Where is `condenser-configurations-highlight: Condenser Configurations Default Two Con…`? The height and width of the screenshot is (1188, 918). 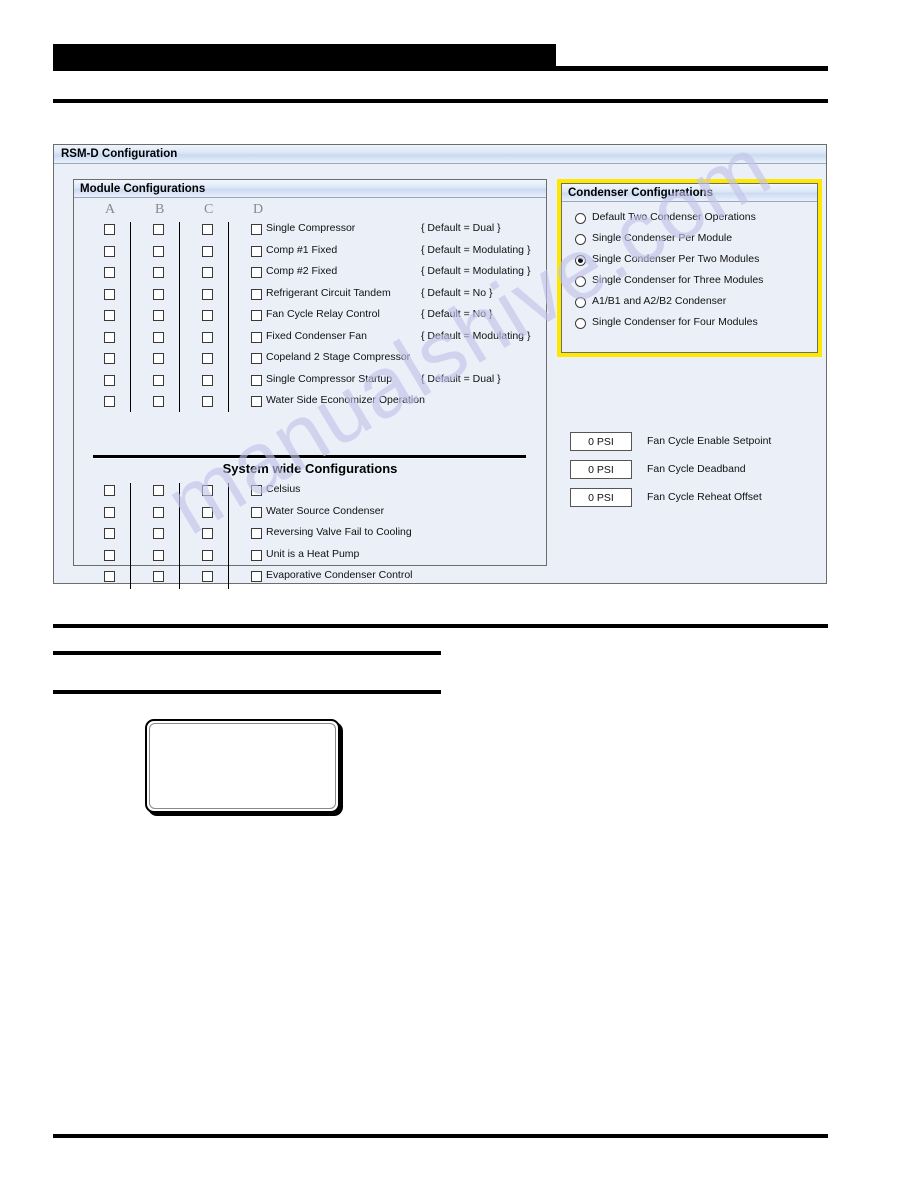 condenser-configurations-highlight: Condenser Configurations Default Two Con… is located at coordinates (689, 268).